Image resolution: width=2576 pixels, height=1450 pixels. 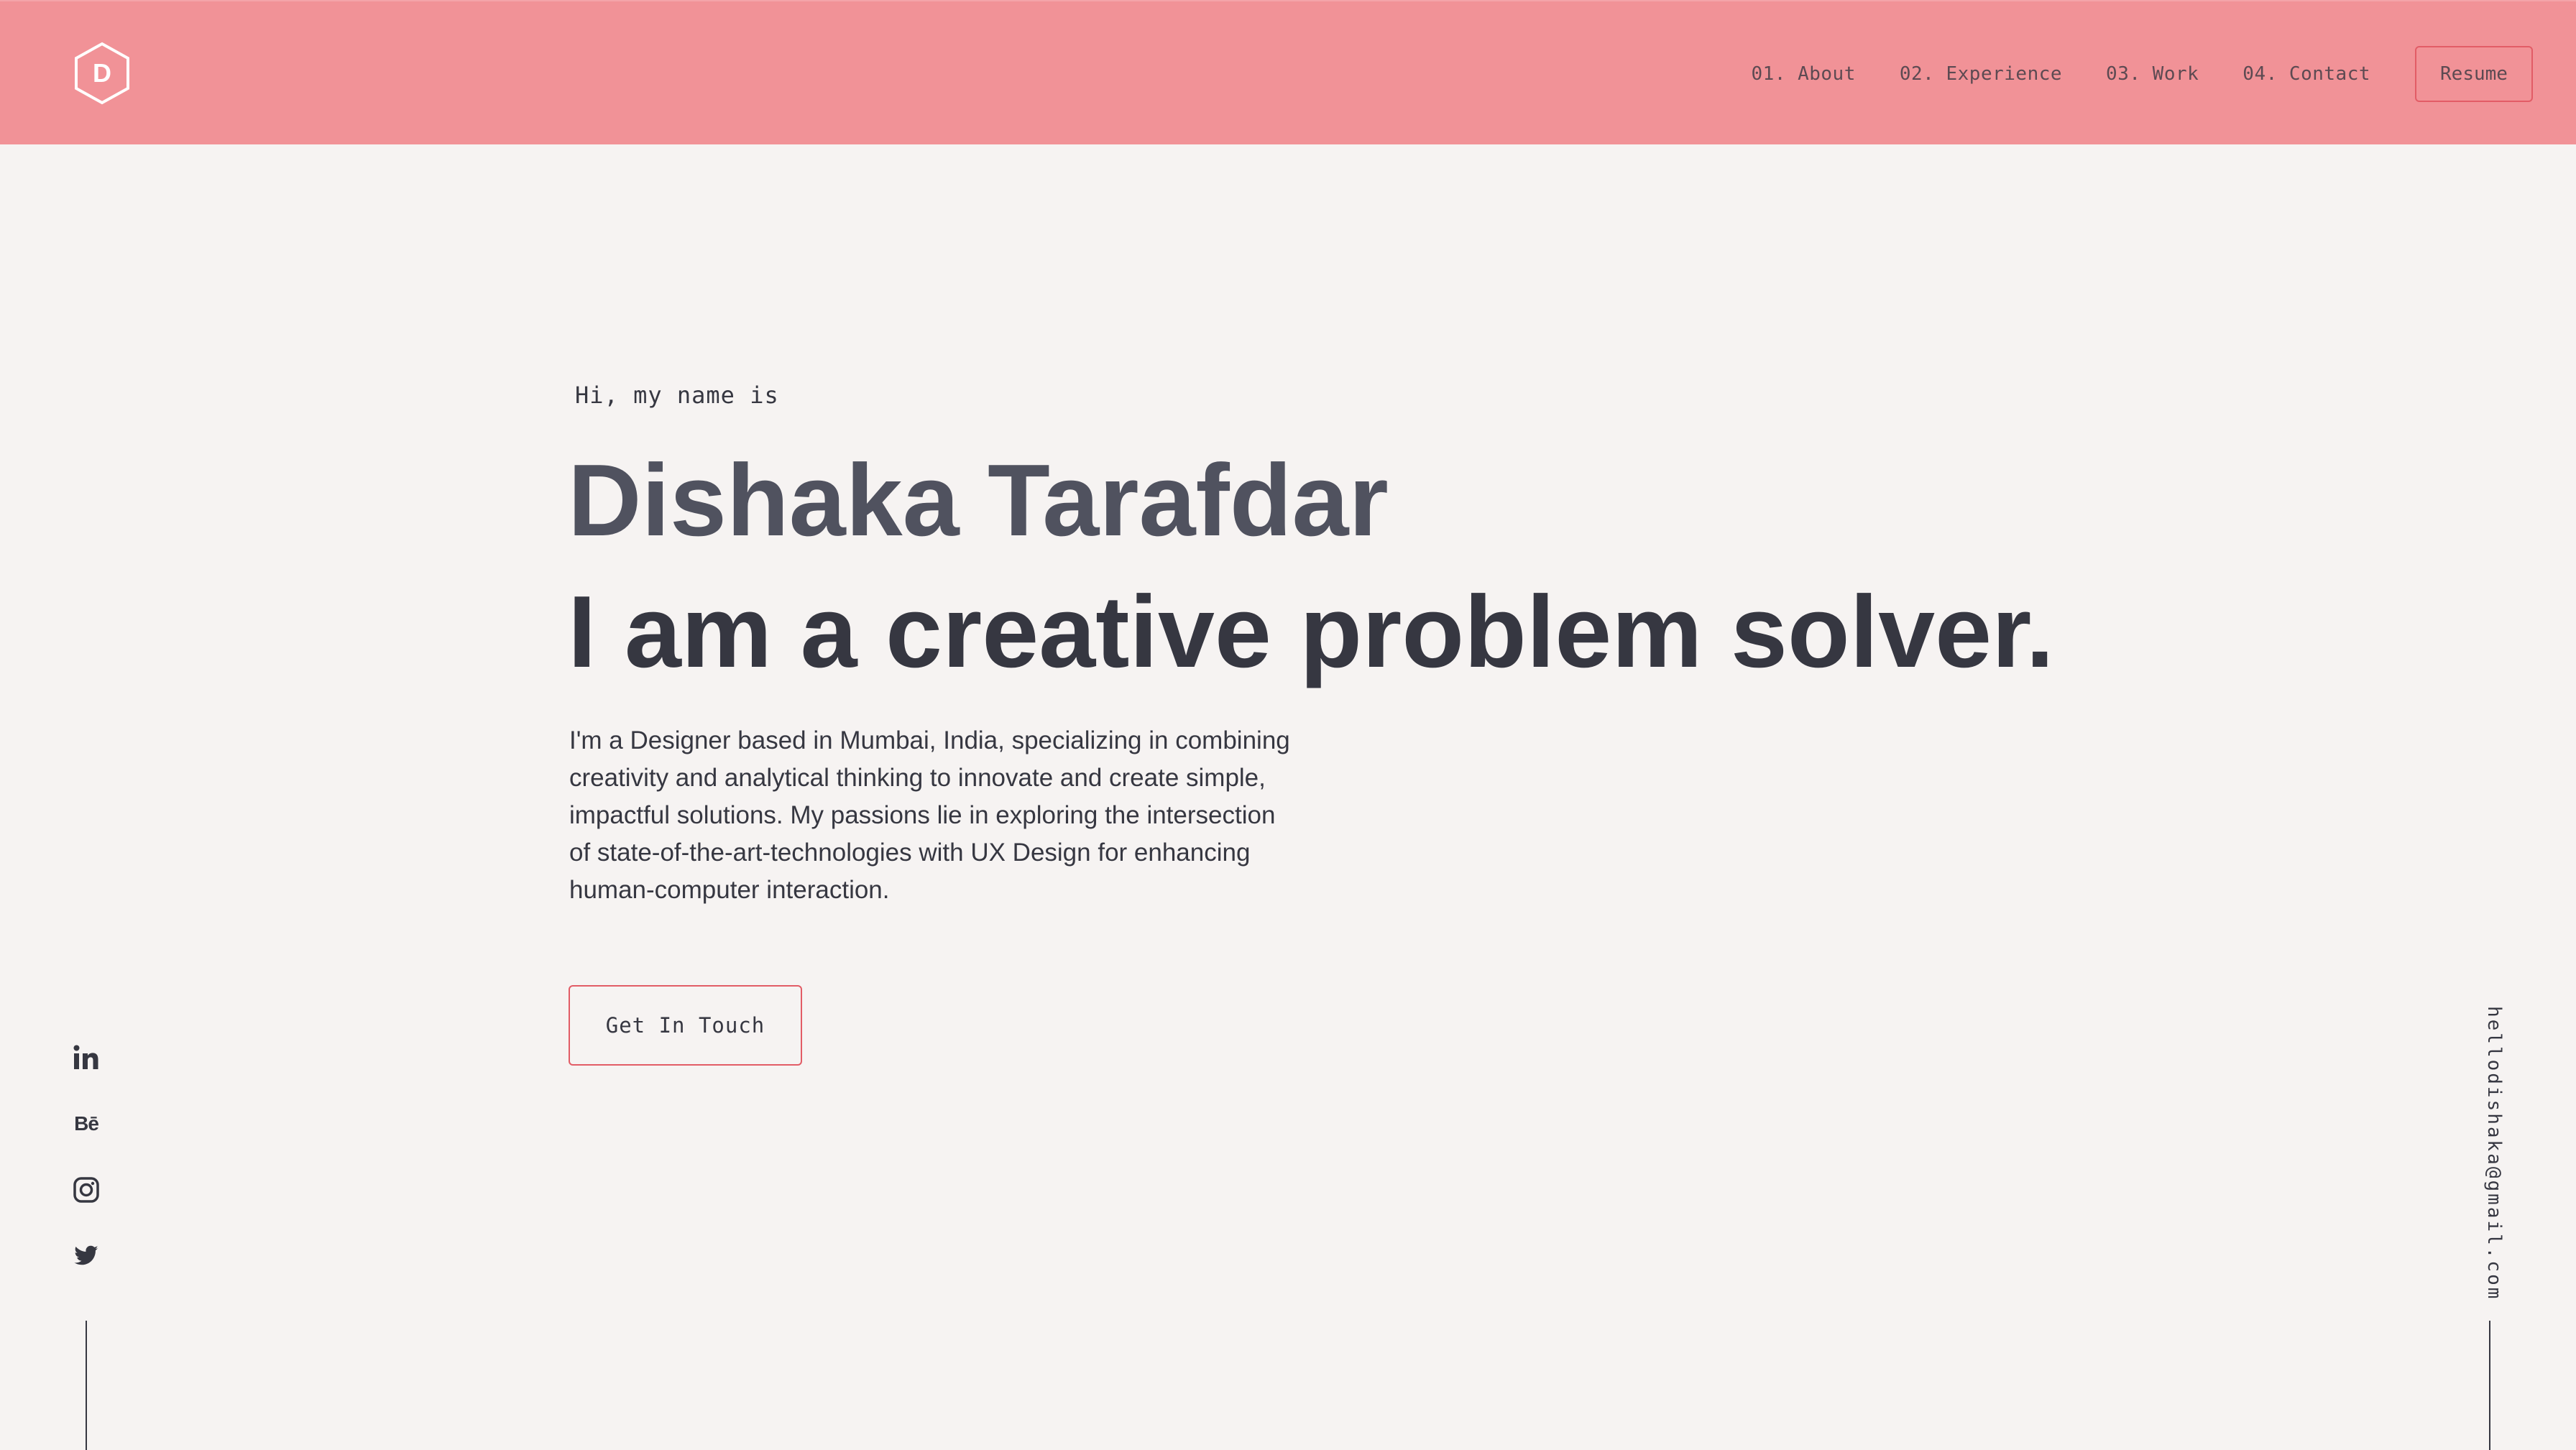 I want to click on logo-letter: D, so click(x=102, y=73).